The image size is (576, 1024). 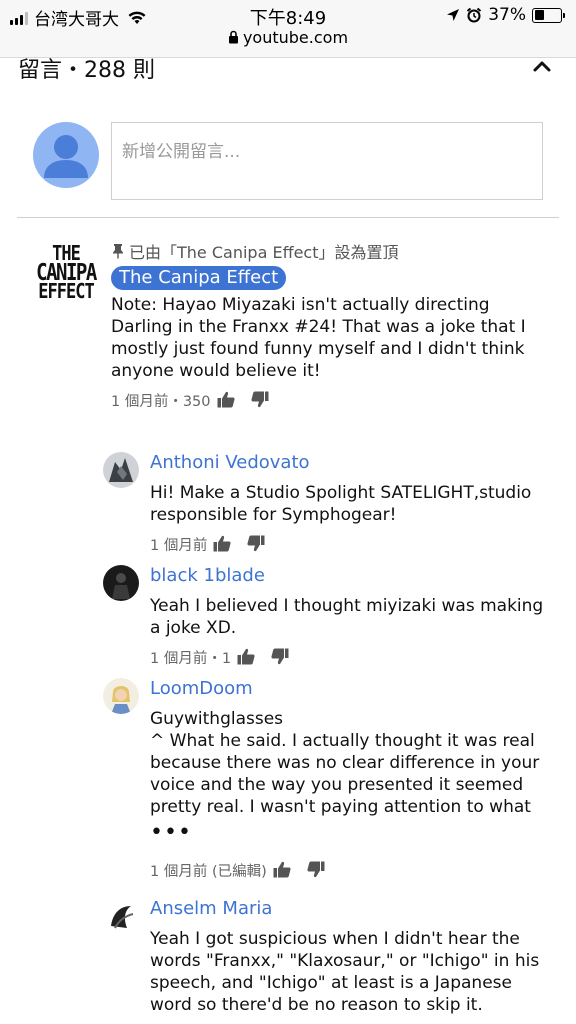 What do you see at coordinates (548, 15) in the screenshot?
I see `battery-icon` at bounding box center [548, 15].